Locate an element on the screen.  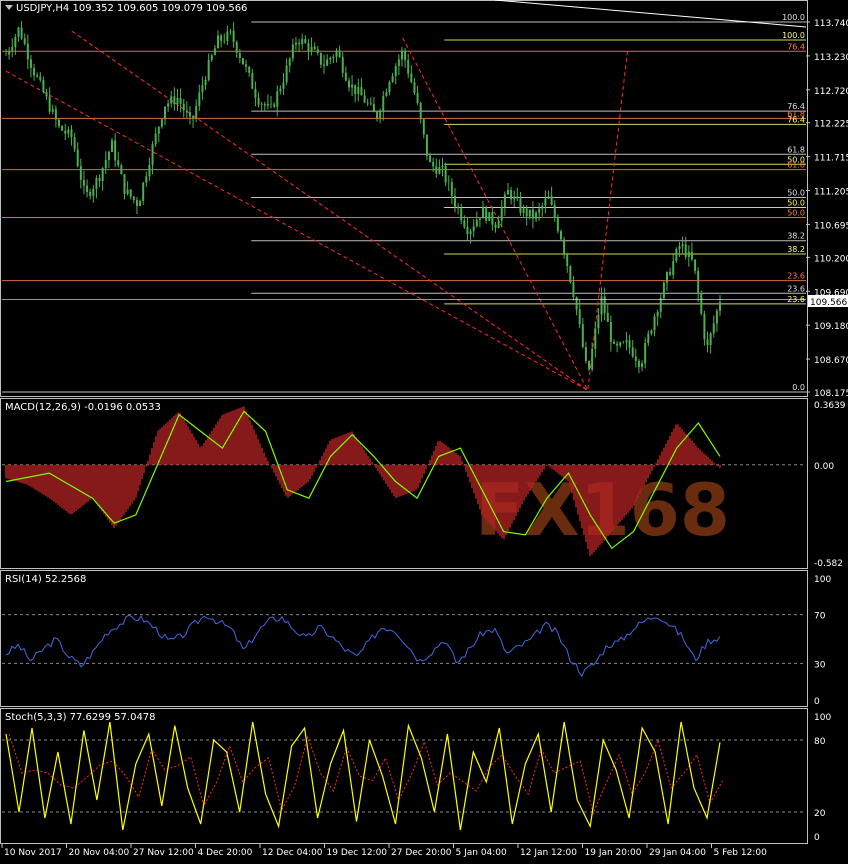
fibo-level-label: 0.0 is located at coordinates (798, 387).